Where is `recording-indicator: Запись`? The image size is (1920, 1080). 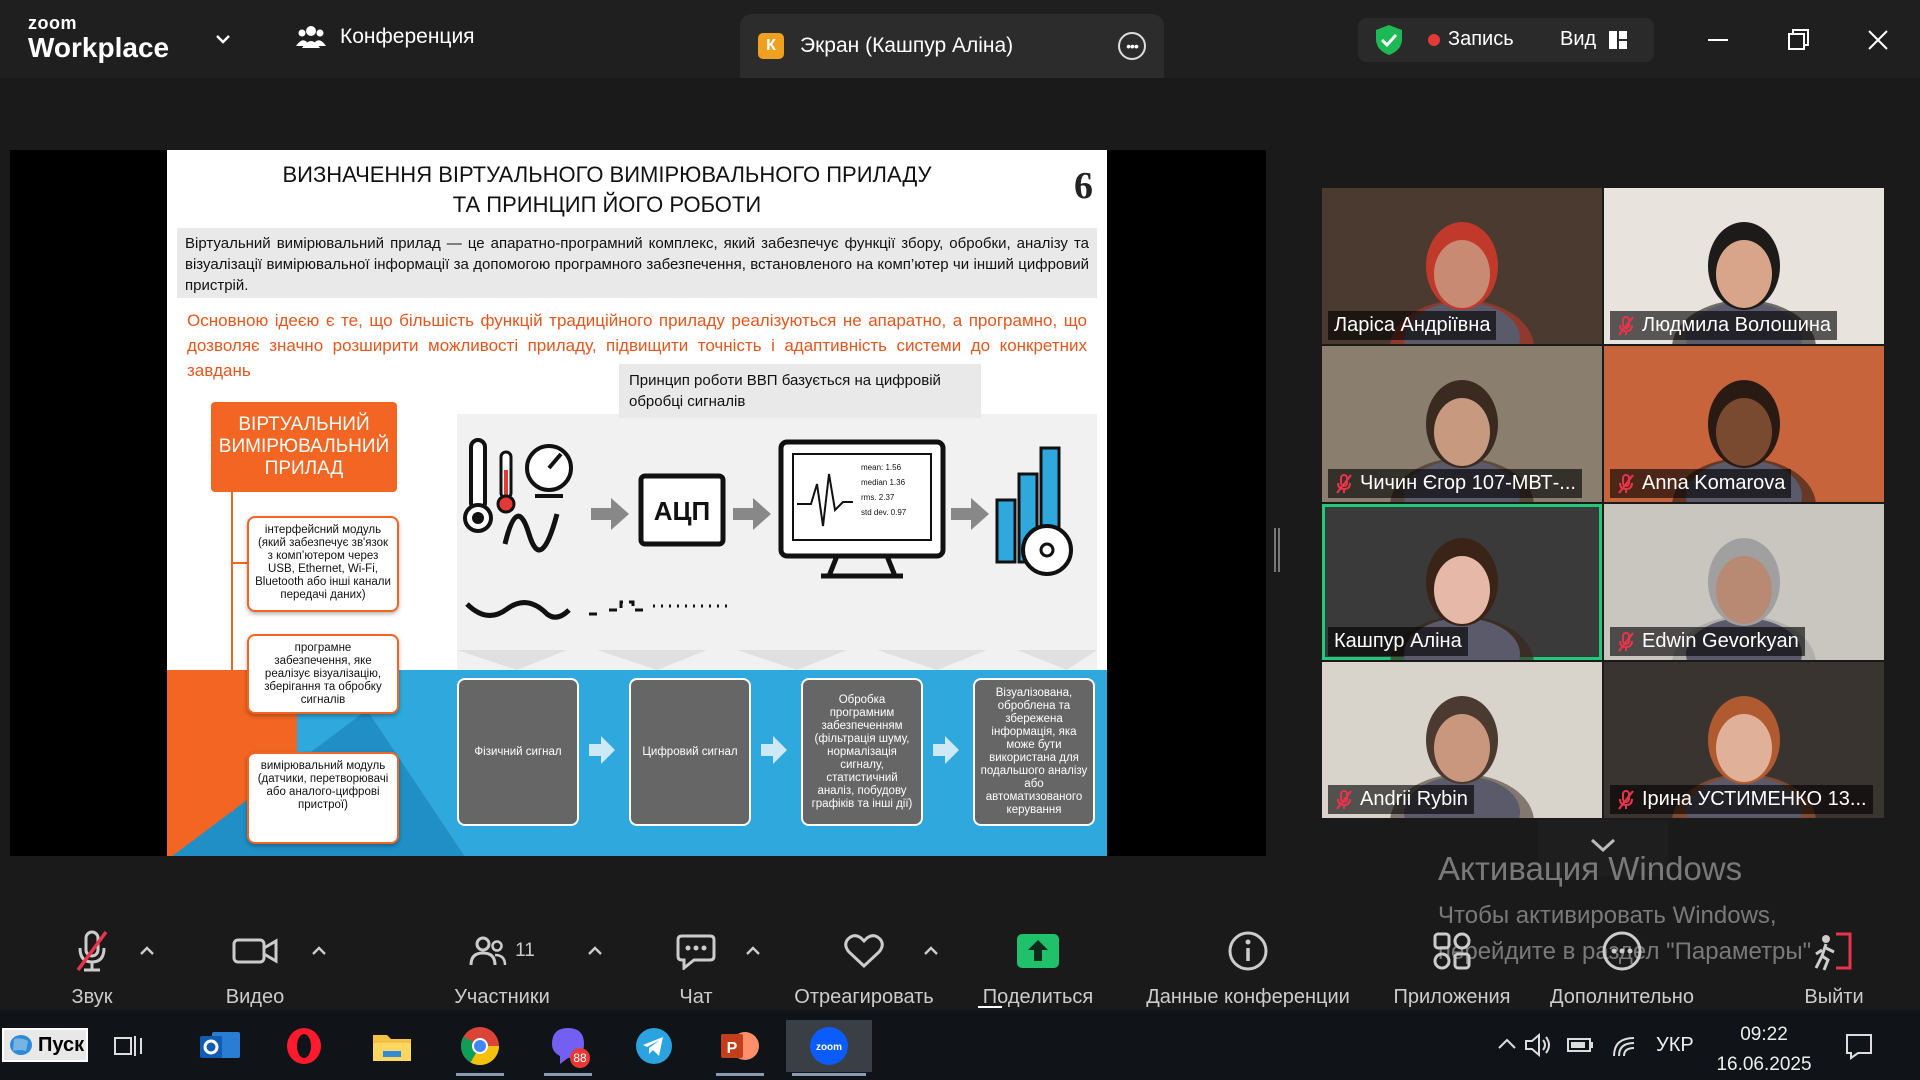
recording-indicator: Запись is located at coordinates (1471, 39).